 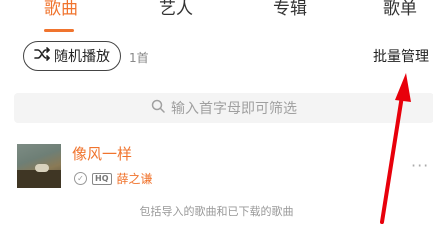 I want to click on song-count: 1首, so click(x=139, y=58).